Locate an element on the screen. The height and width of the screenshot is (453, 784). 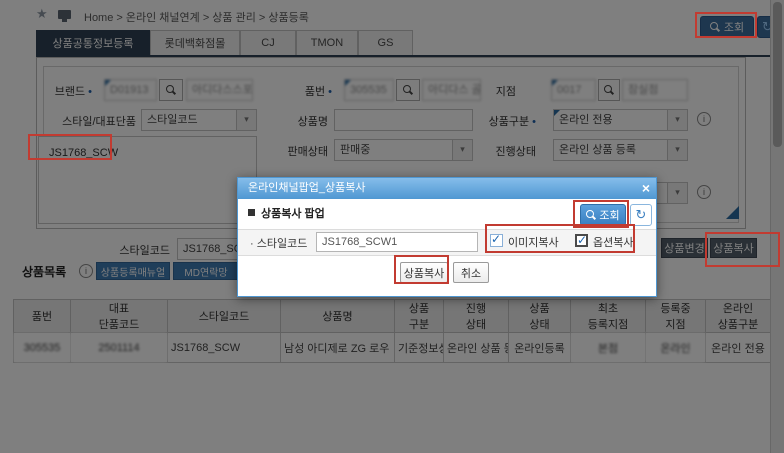
modal-title: 온라인채널팝업_상품복사 is located at coordinates (447, 188).